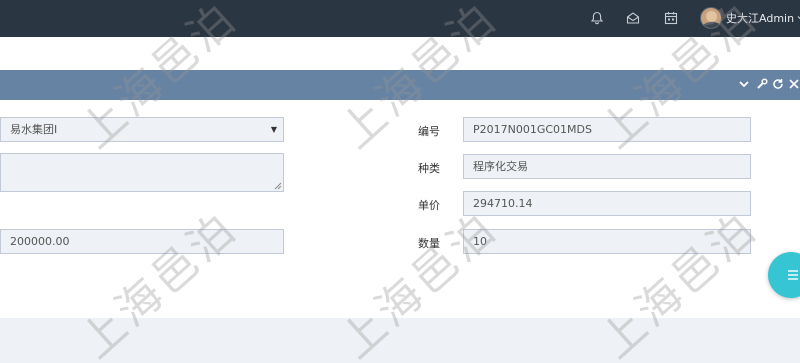 The height and width of the screenshot is (363, 800). What do you see at coordinates (633, 18) in the screenshot?
I see `envelope-open-icon` at bounding box center [633, 18].